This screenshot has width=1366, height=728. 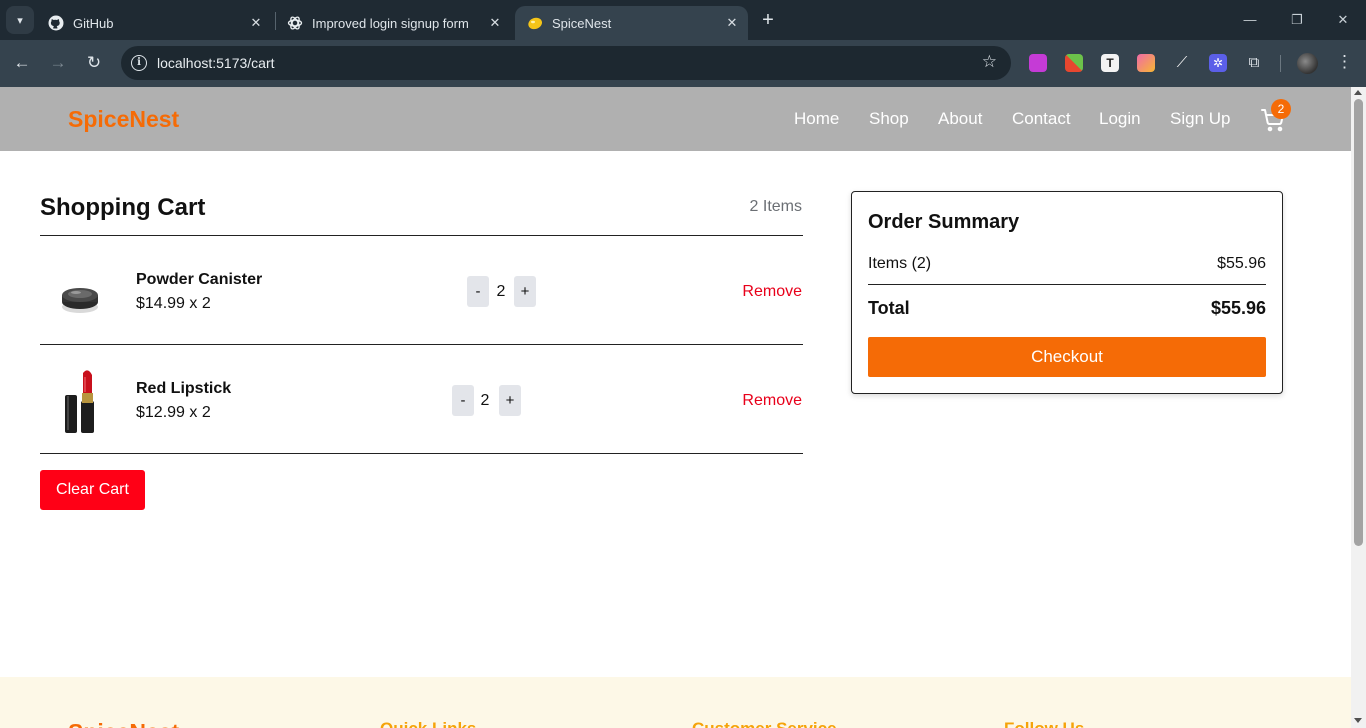 What do you see at coordinates (1358, 92) in the screenshot?
I see `scroll-up-arrow-icon` at bounding box center [1358, 92].